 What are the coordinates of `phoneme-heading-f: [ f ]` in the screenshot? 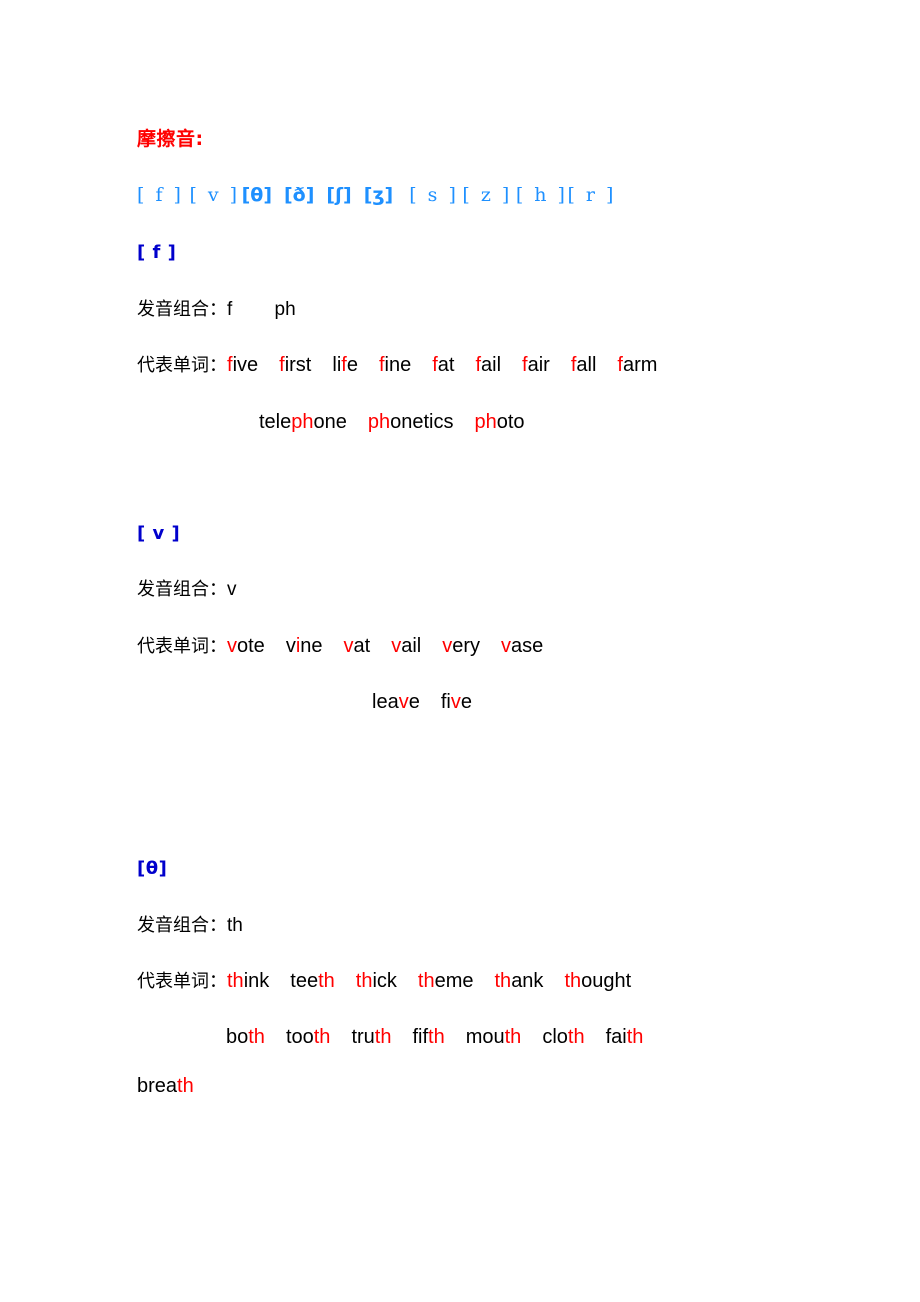 It's located at (157, 252).